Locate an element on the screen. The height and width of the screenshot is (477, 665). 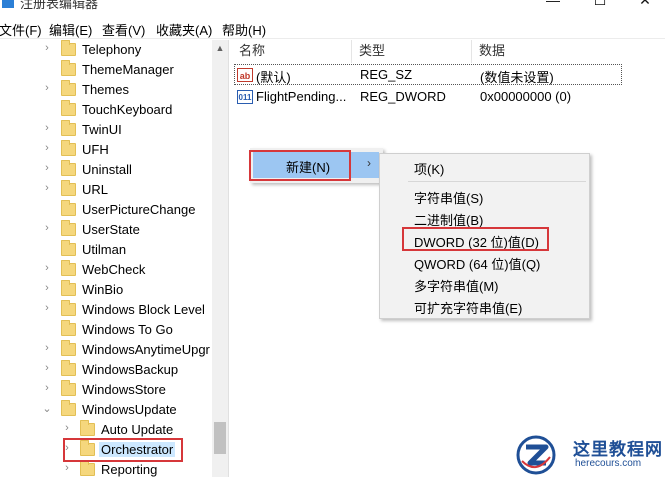
tree-item: › TwinUI is located at coordinates (106, 130).